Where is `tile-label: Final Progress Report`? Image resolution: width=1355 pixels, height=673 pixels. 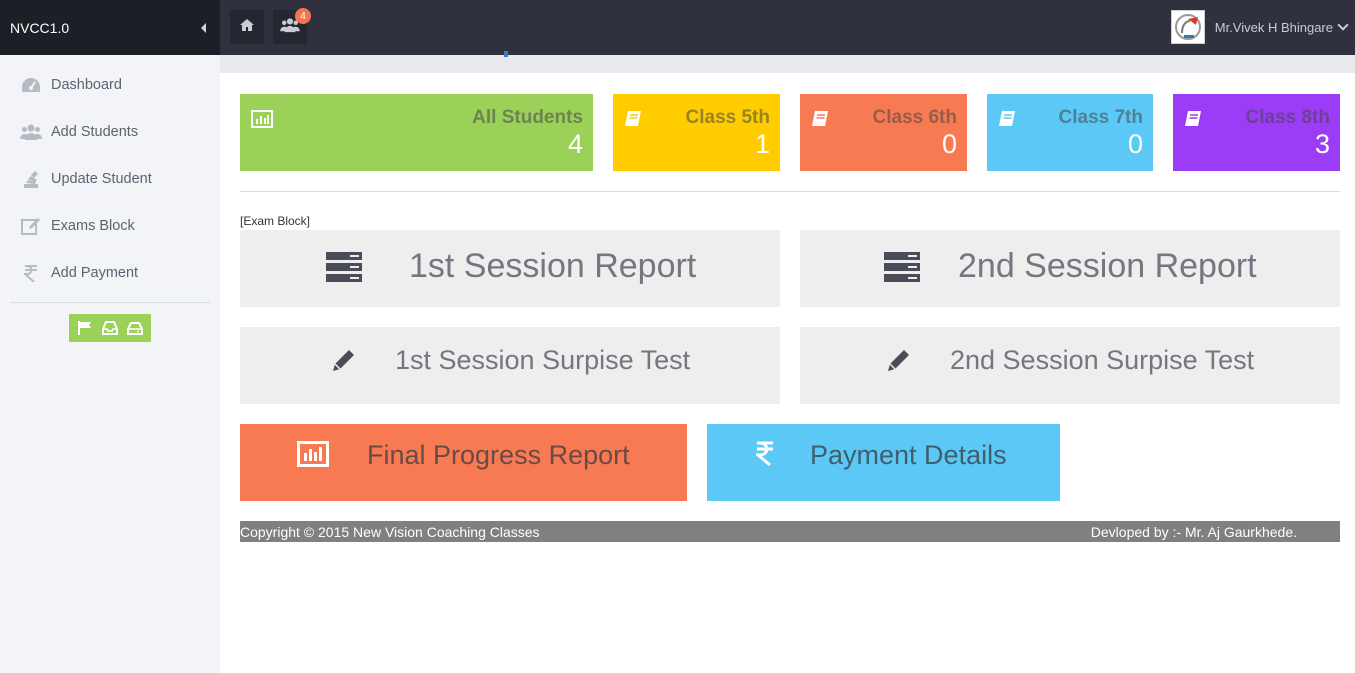
tile-label: Final Progress Report is located at coordinates (498, 455).